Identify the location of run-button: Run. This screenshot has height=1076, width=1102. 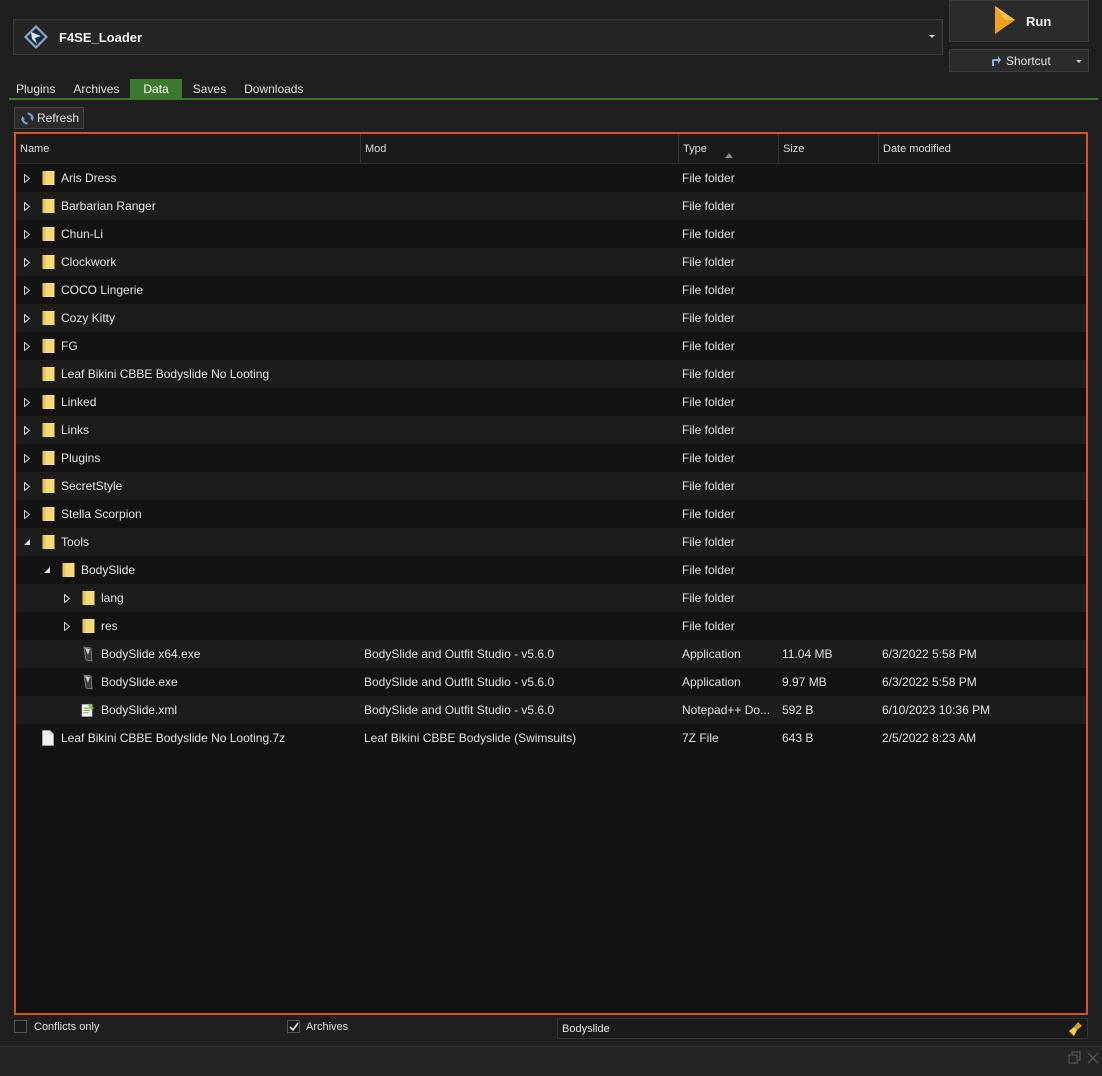
(1019, 21).